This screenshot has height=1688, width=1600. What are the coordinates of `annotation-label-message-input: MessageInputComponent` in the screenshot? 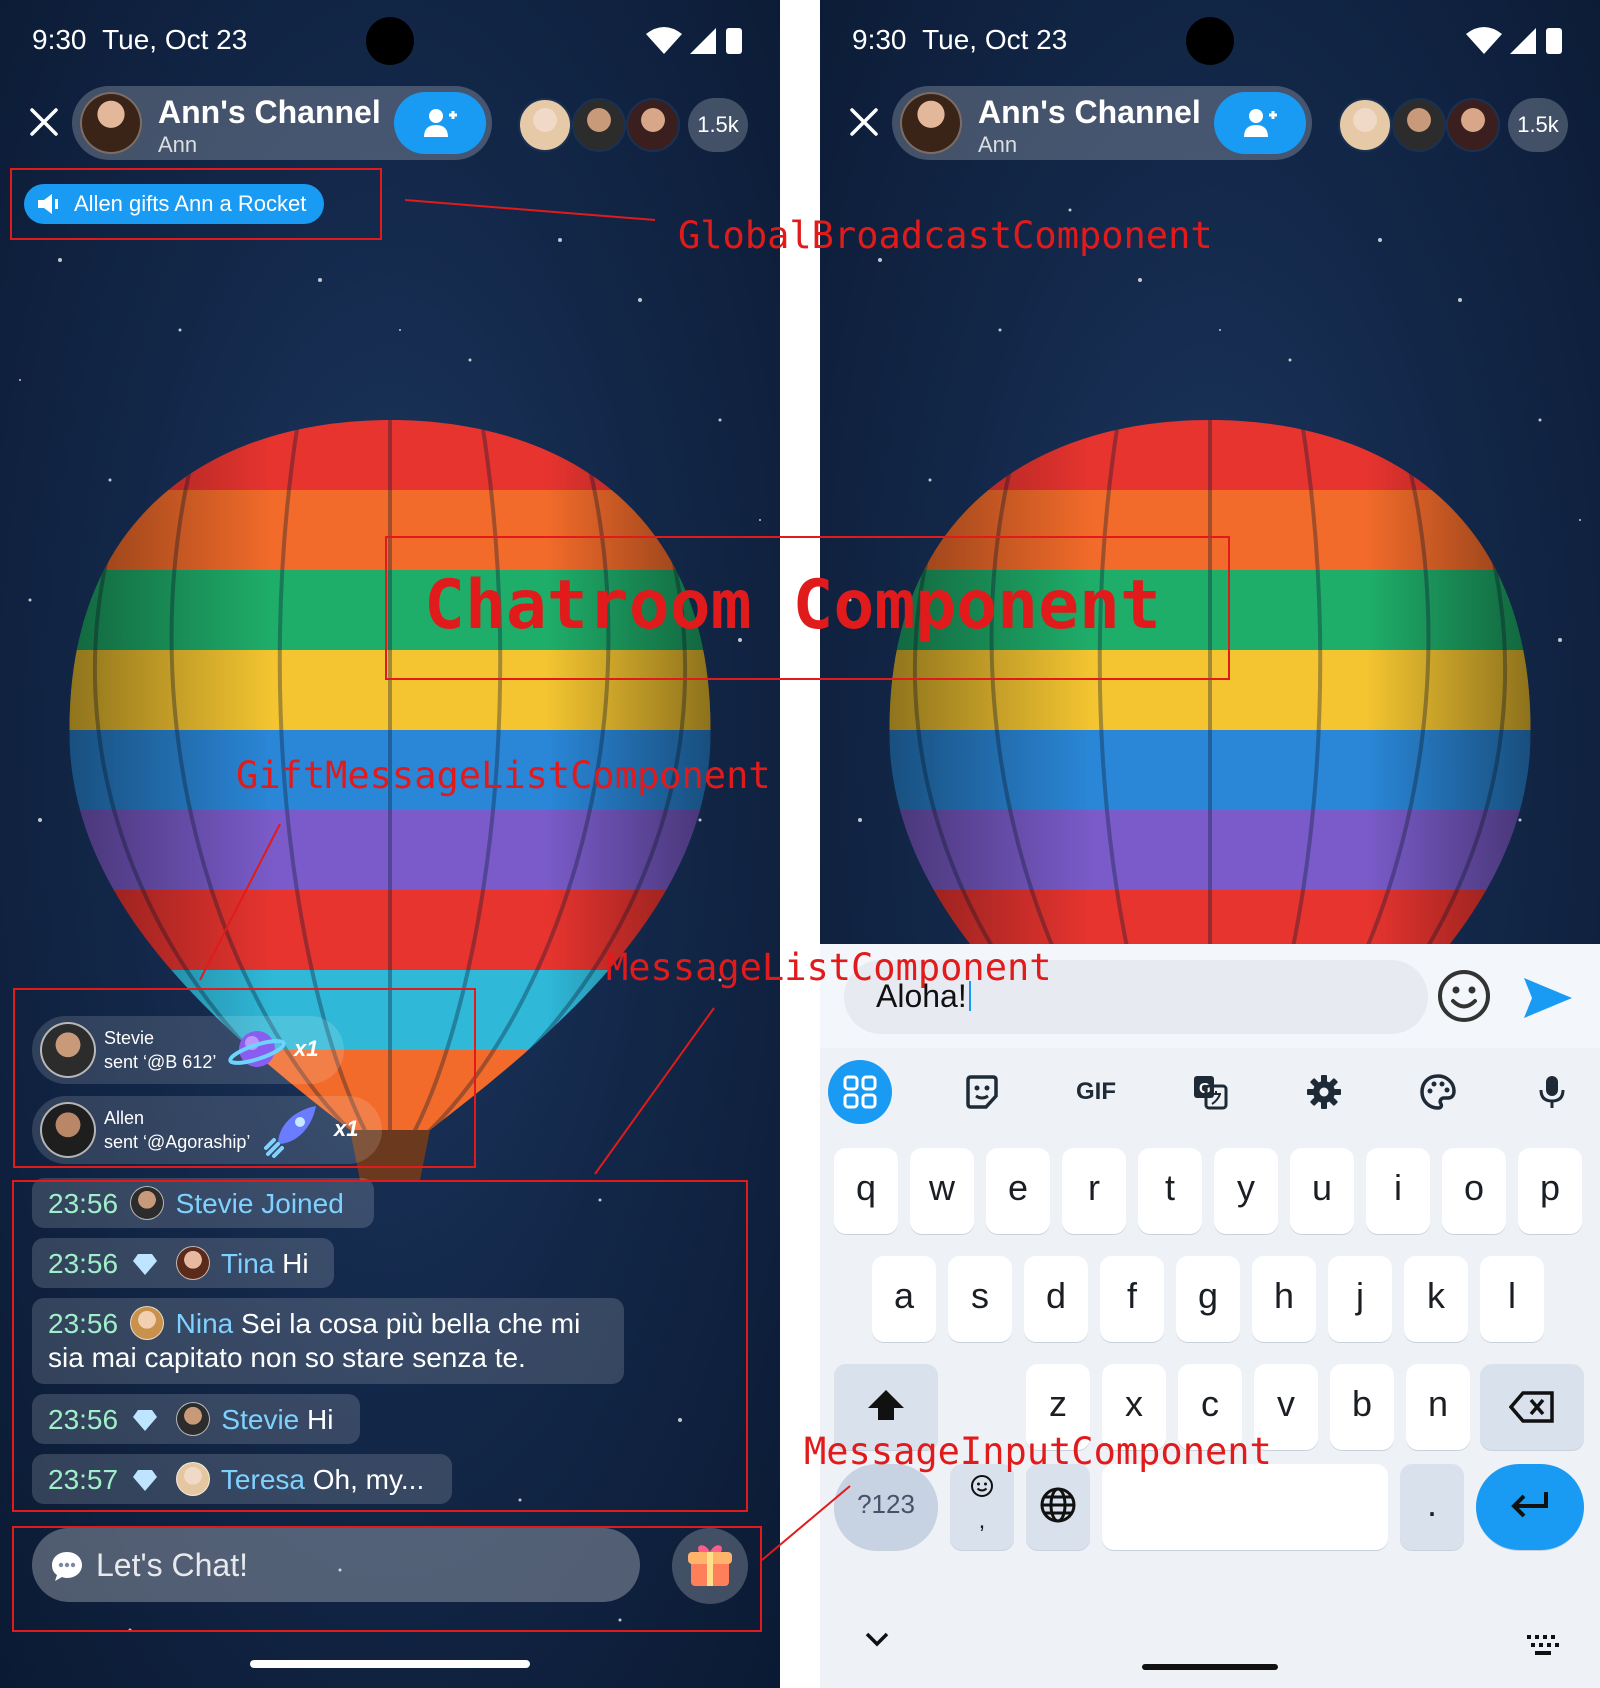 It's located at (1038, 1451).